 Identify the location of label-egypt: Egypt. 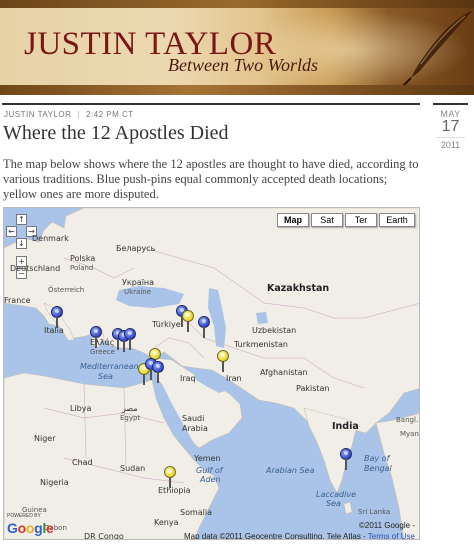
(130, 418).